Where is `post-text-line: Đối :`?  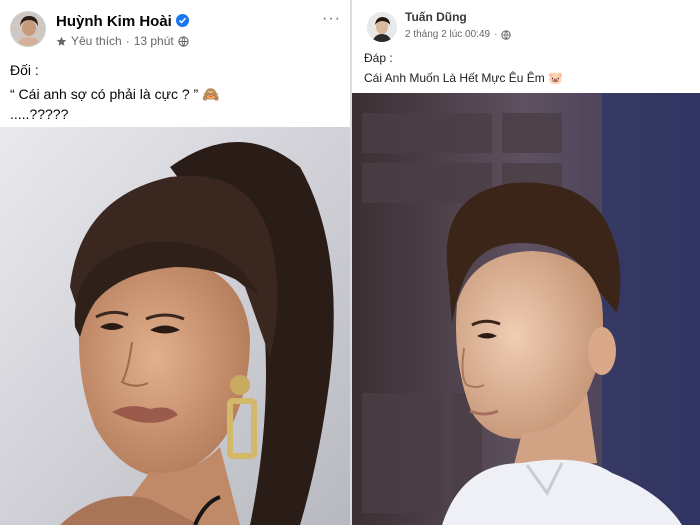
post-text-line: Đối : is located at coordinates (24, 70).